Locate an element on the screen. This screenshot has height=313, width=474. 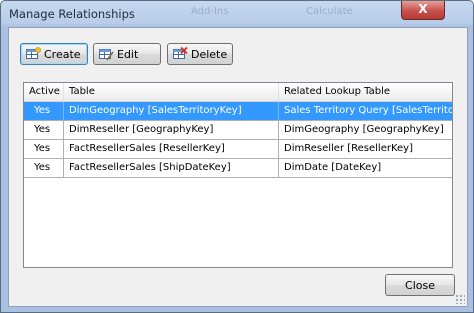
column-header-active: Active is located at coordinates (44, 92).